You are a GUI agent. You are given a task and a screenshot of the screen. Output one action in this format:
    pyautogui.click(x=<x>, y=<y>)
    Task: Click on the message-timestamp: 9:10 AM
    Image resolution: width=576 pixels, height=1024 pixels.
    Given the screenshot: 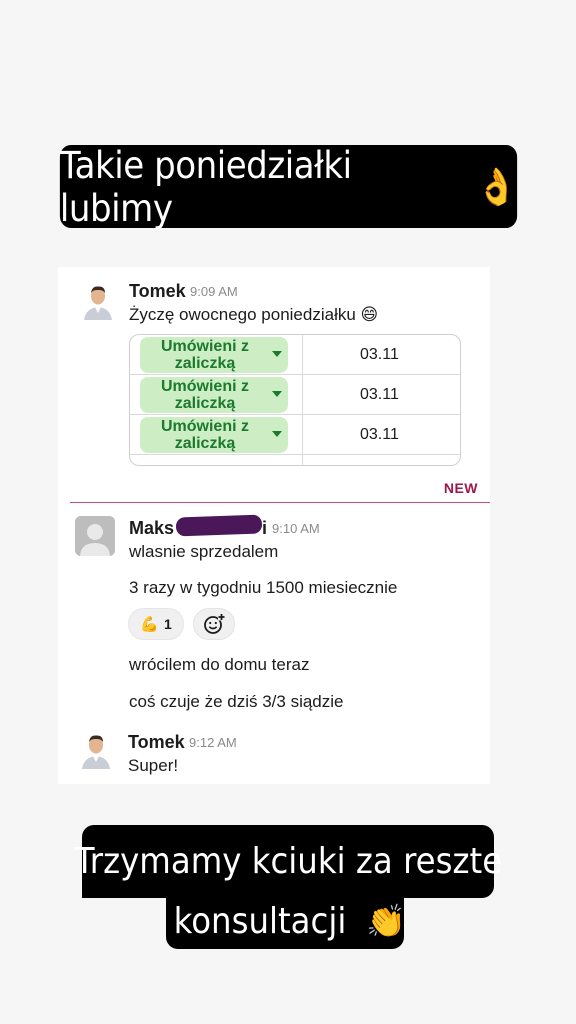 What is the action you would take?
    pyautogui.click(x=296, y=528)
    